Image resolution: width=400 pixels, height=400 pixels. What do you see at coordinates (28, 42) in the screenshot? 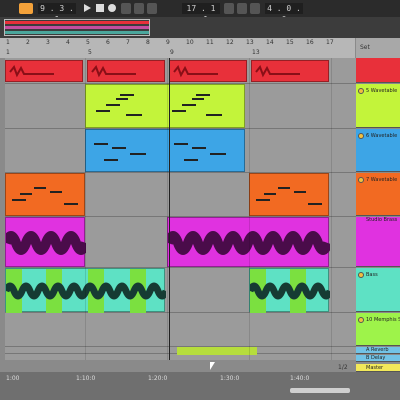
I see `ruler-tick: 2` at bounding box center [28, 42].